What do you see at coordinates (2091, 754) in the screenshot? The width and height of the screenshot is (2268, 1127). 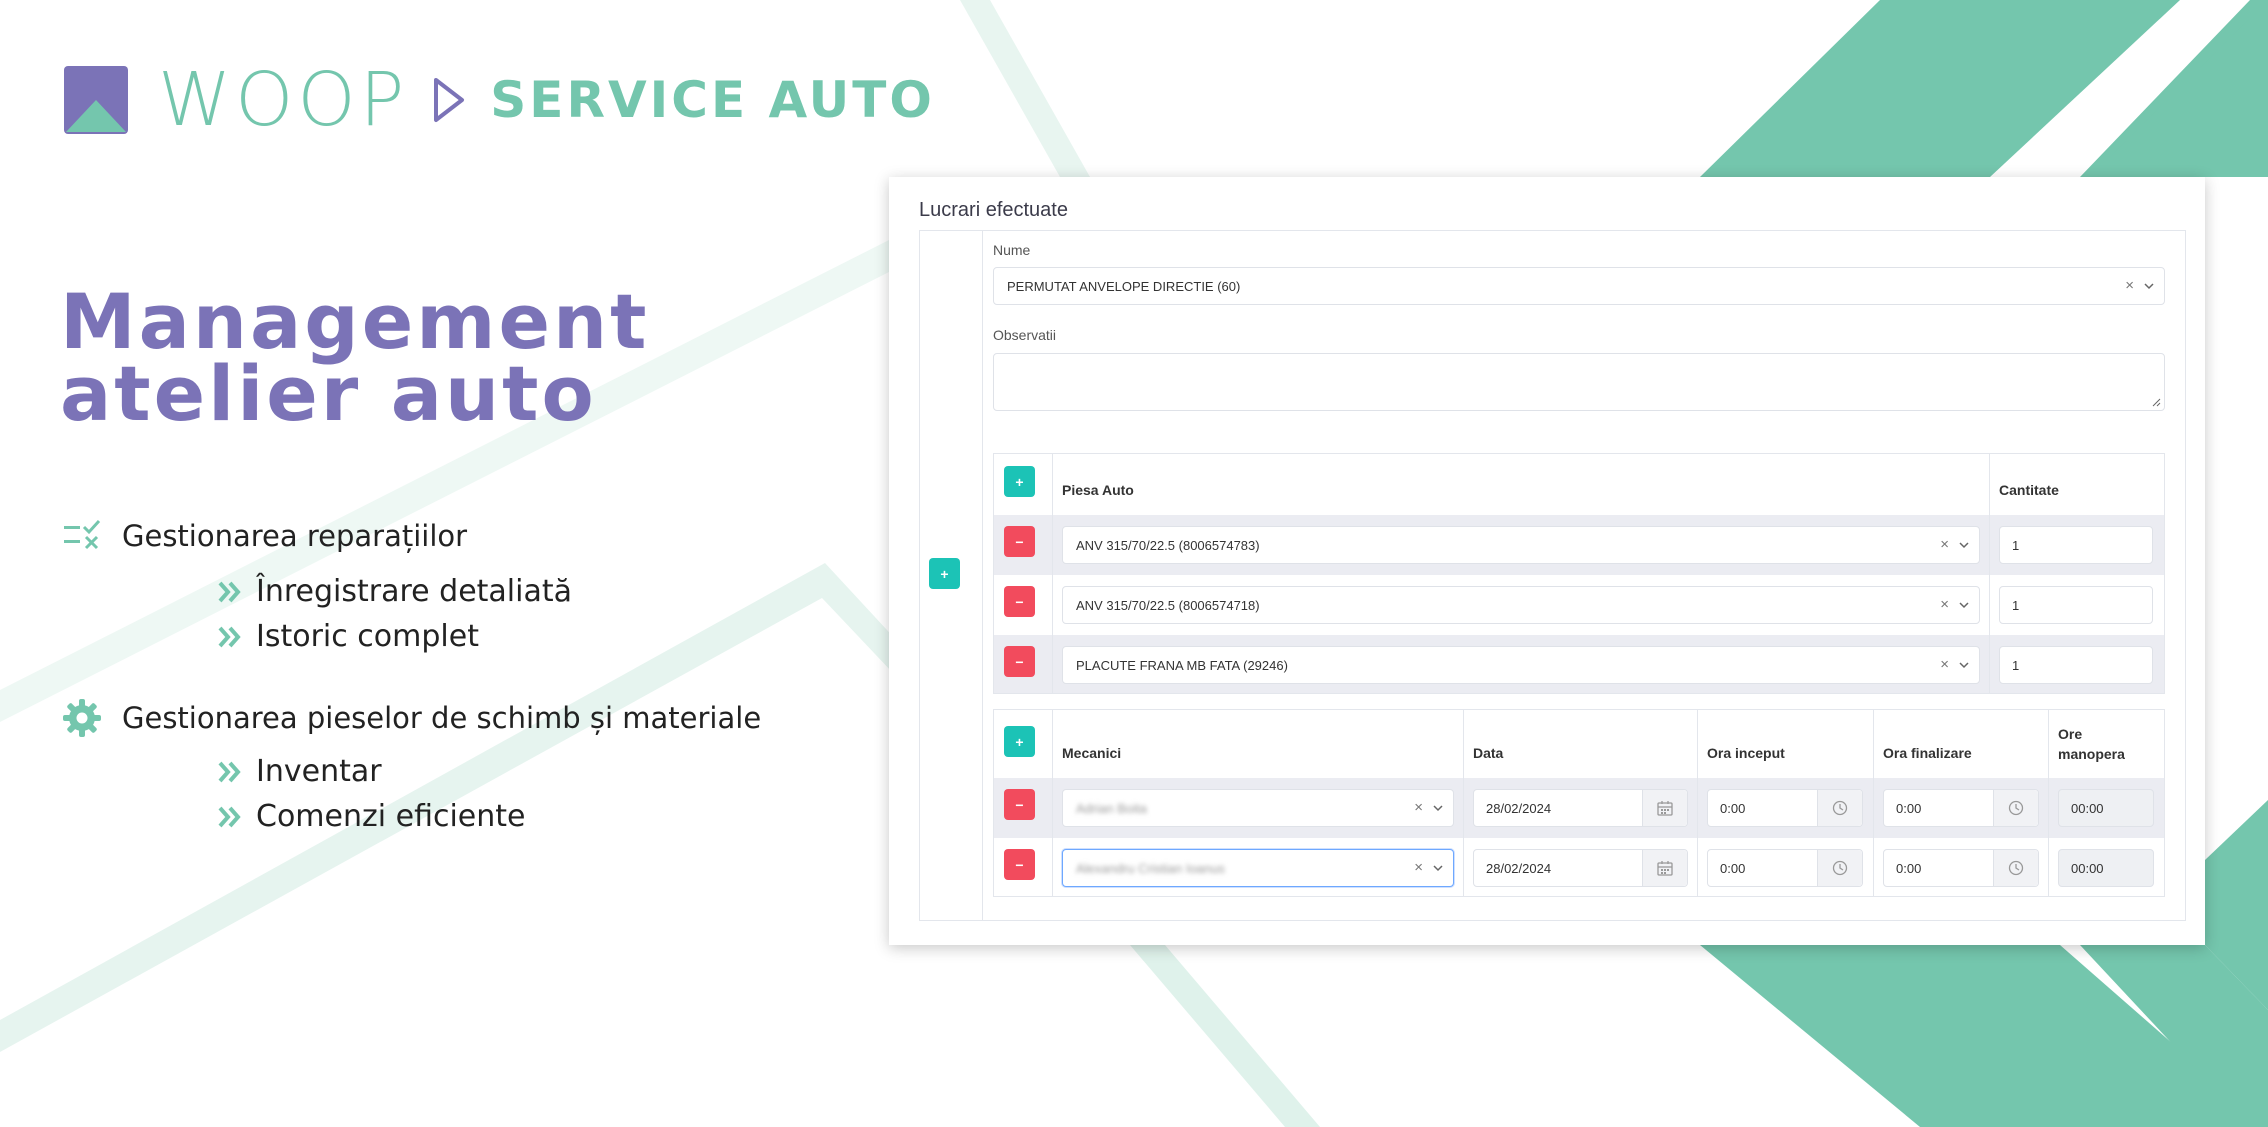 I see `hours-header-line-2: manopera` at bounding box center [2091, 754].